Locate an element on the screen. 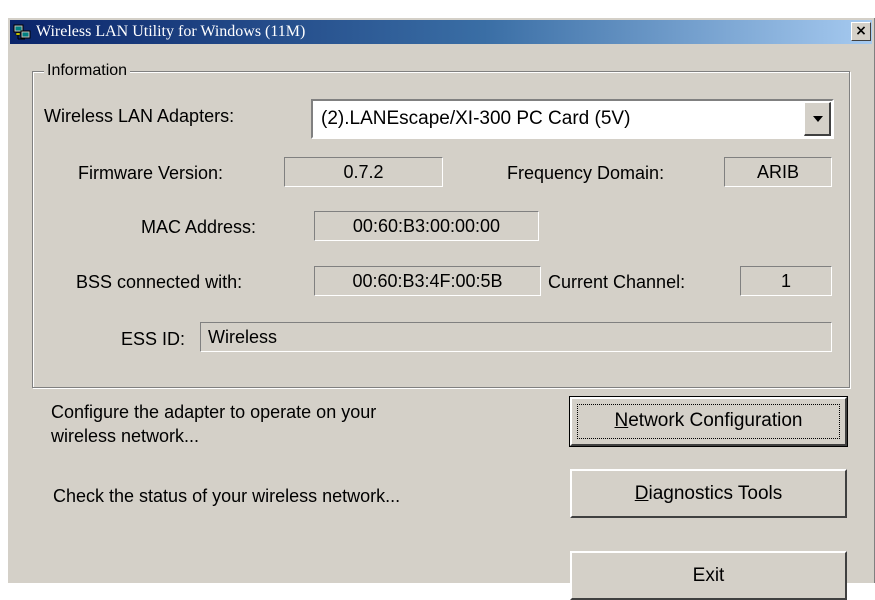  exit-button: Exit is located at coordinates (708, 575).